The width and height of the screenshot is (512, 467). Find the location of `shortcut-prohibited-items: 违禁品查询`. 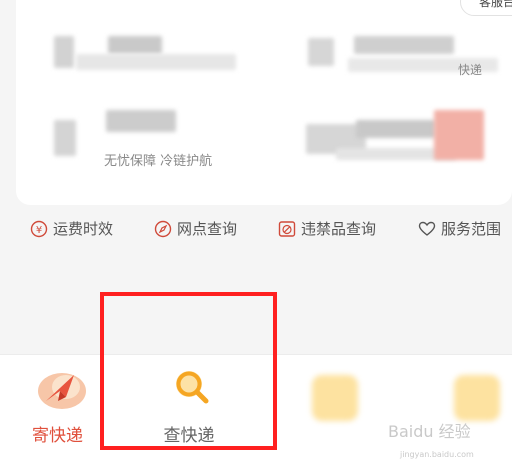

shortcut-prohibited-items: 违禁品查询 is located at coordinates (327, 228).